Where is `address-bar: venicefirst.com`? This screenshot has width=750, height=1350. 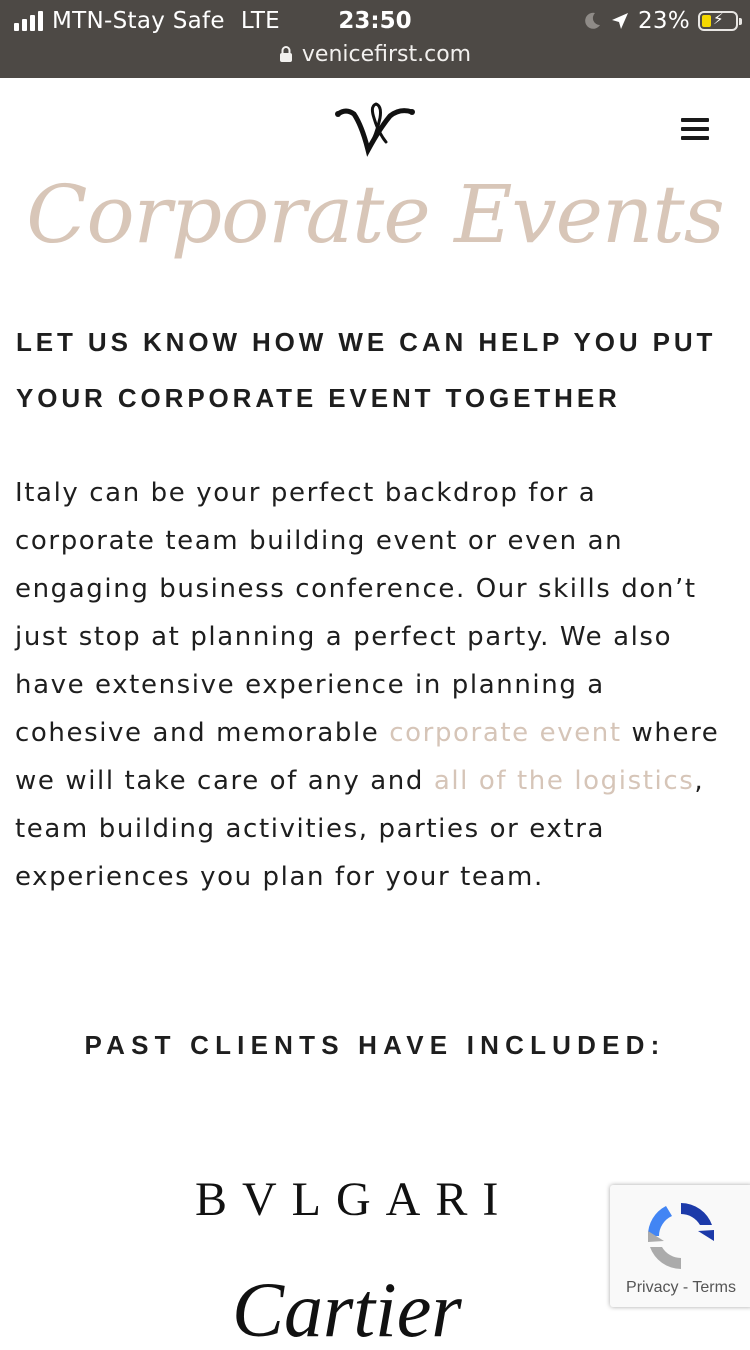
address-bar: venicefirst.com is located at coordinates (375, 54).